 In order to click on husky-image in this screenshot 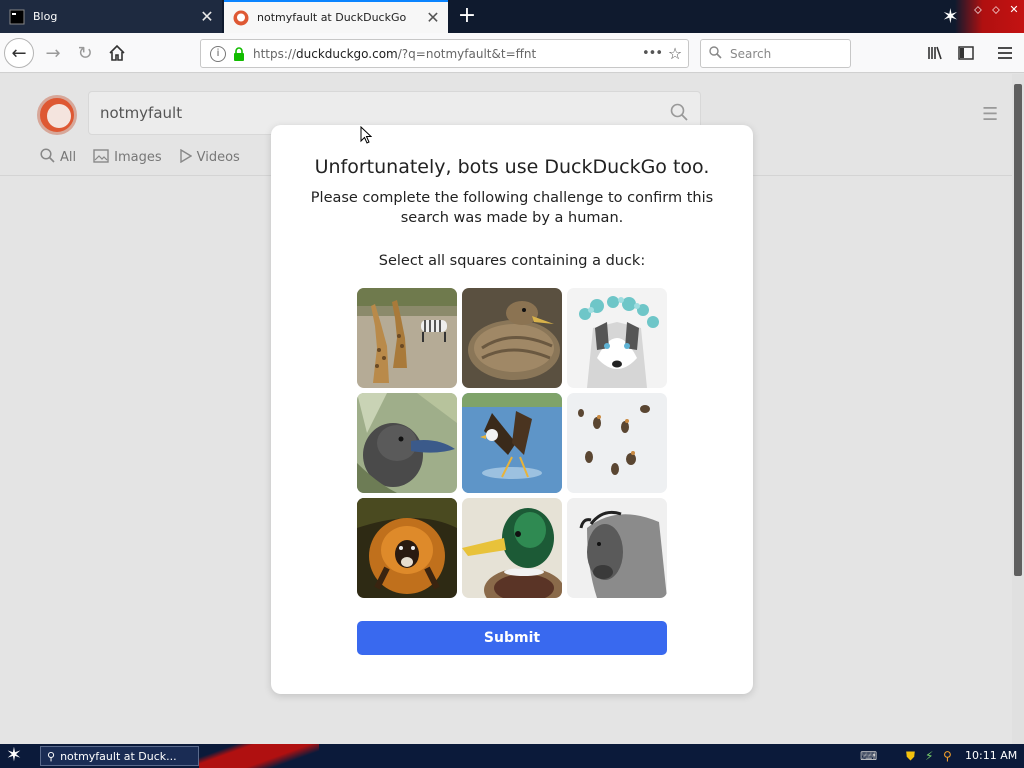, I will do `click(617, 338)`.